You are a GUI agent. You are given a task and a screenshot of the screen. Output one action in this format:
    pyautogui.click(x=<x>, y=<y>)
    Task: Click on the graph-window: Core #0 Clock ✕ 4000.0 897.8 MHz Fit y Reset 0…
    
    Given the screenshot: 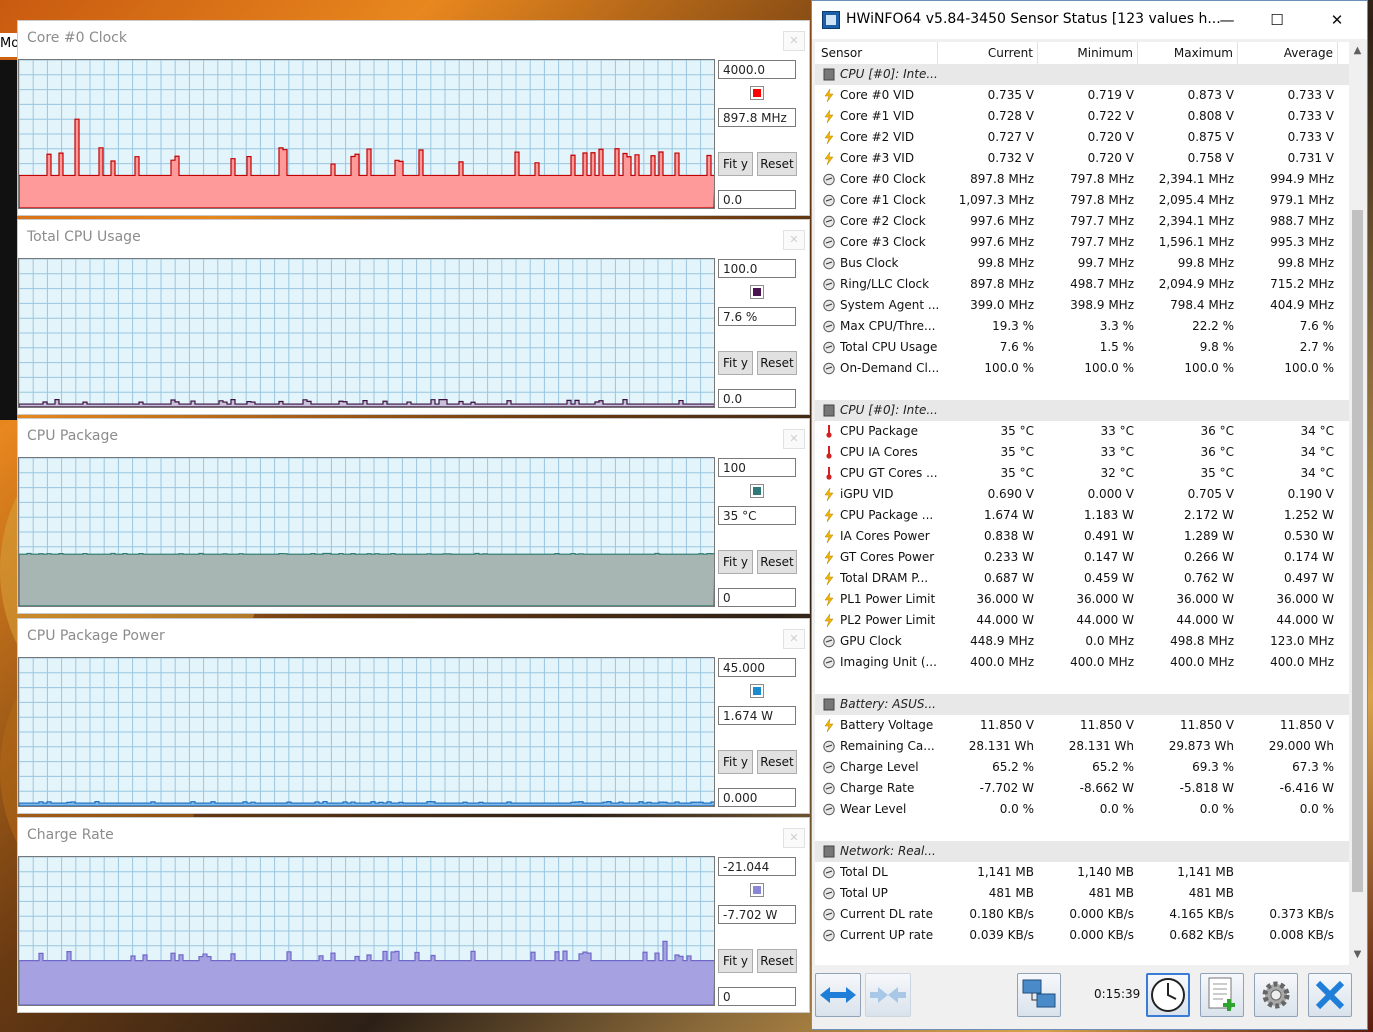 What is the action you would take?
    pyautogui.click(x=413, y=118)
    